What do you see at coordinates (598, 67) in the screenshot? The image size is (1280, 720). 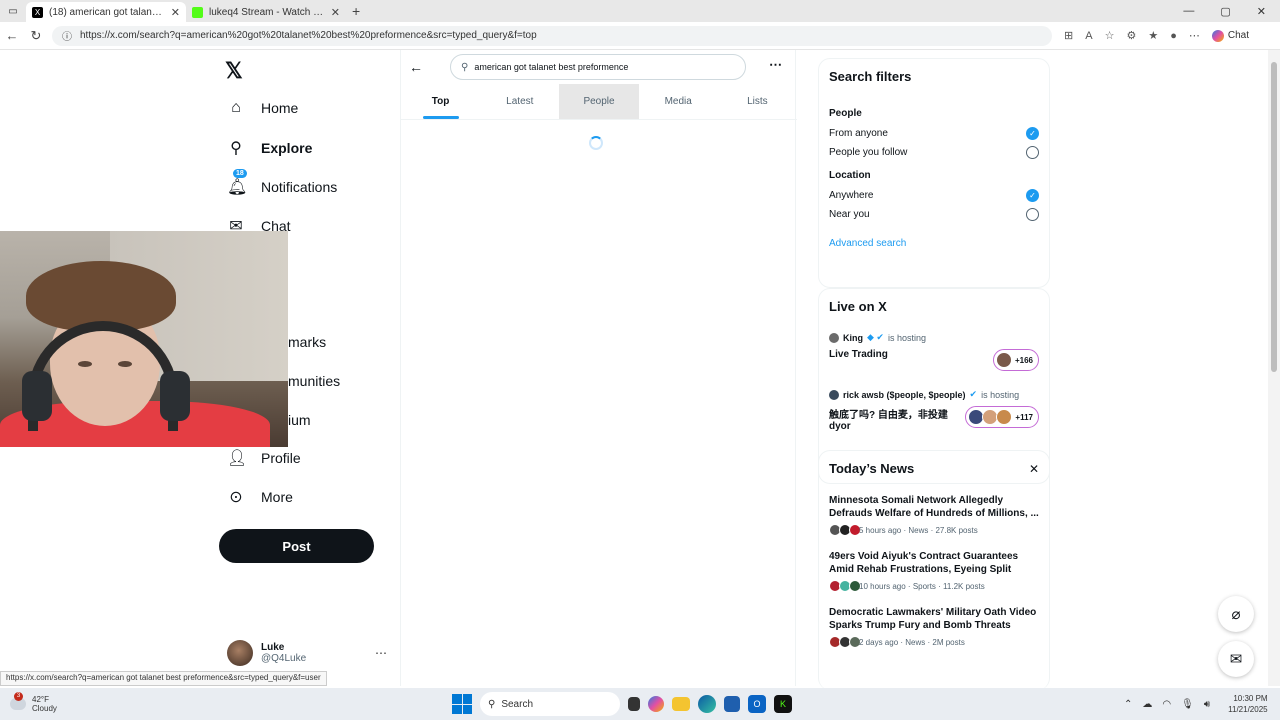 I see `search-input: ⚲ american got talanet best preformence` at bounding box center [598, 67].